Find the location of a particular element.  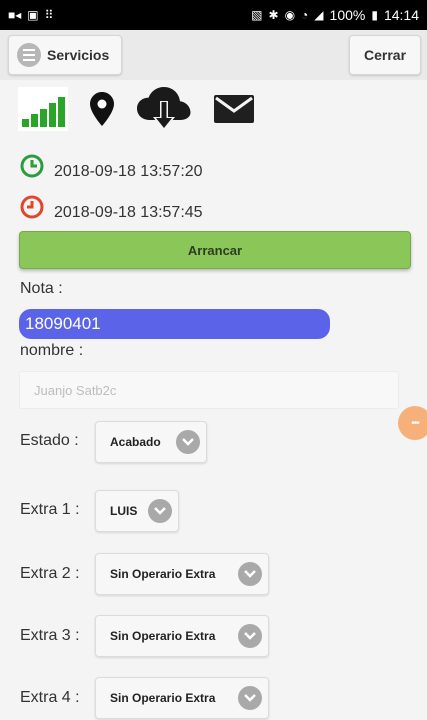

start-time: 2018-09-18 13:57:20 is located at coordinates (128, 171).